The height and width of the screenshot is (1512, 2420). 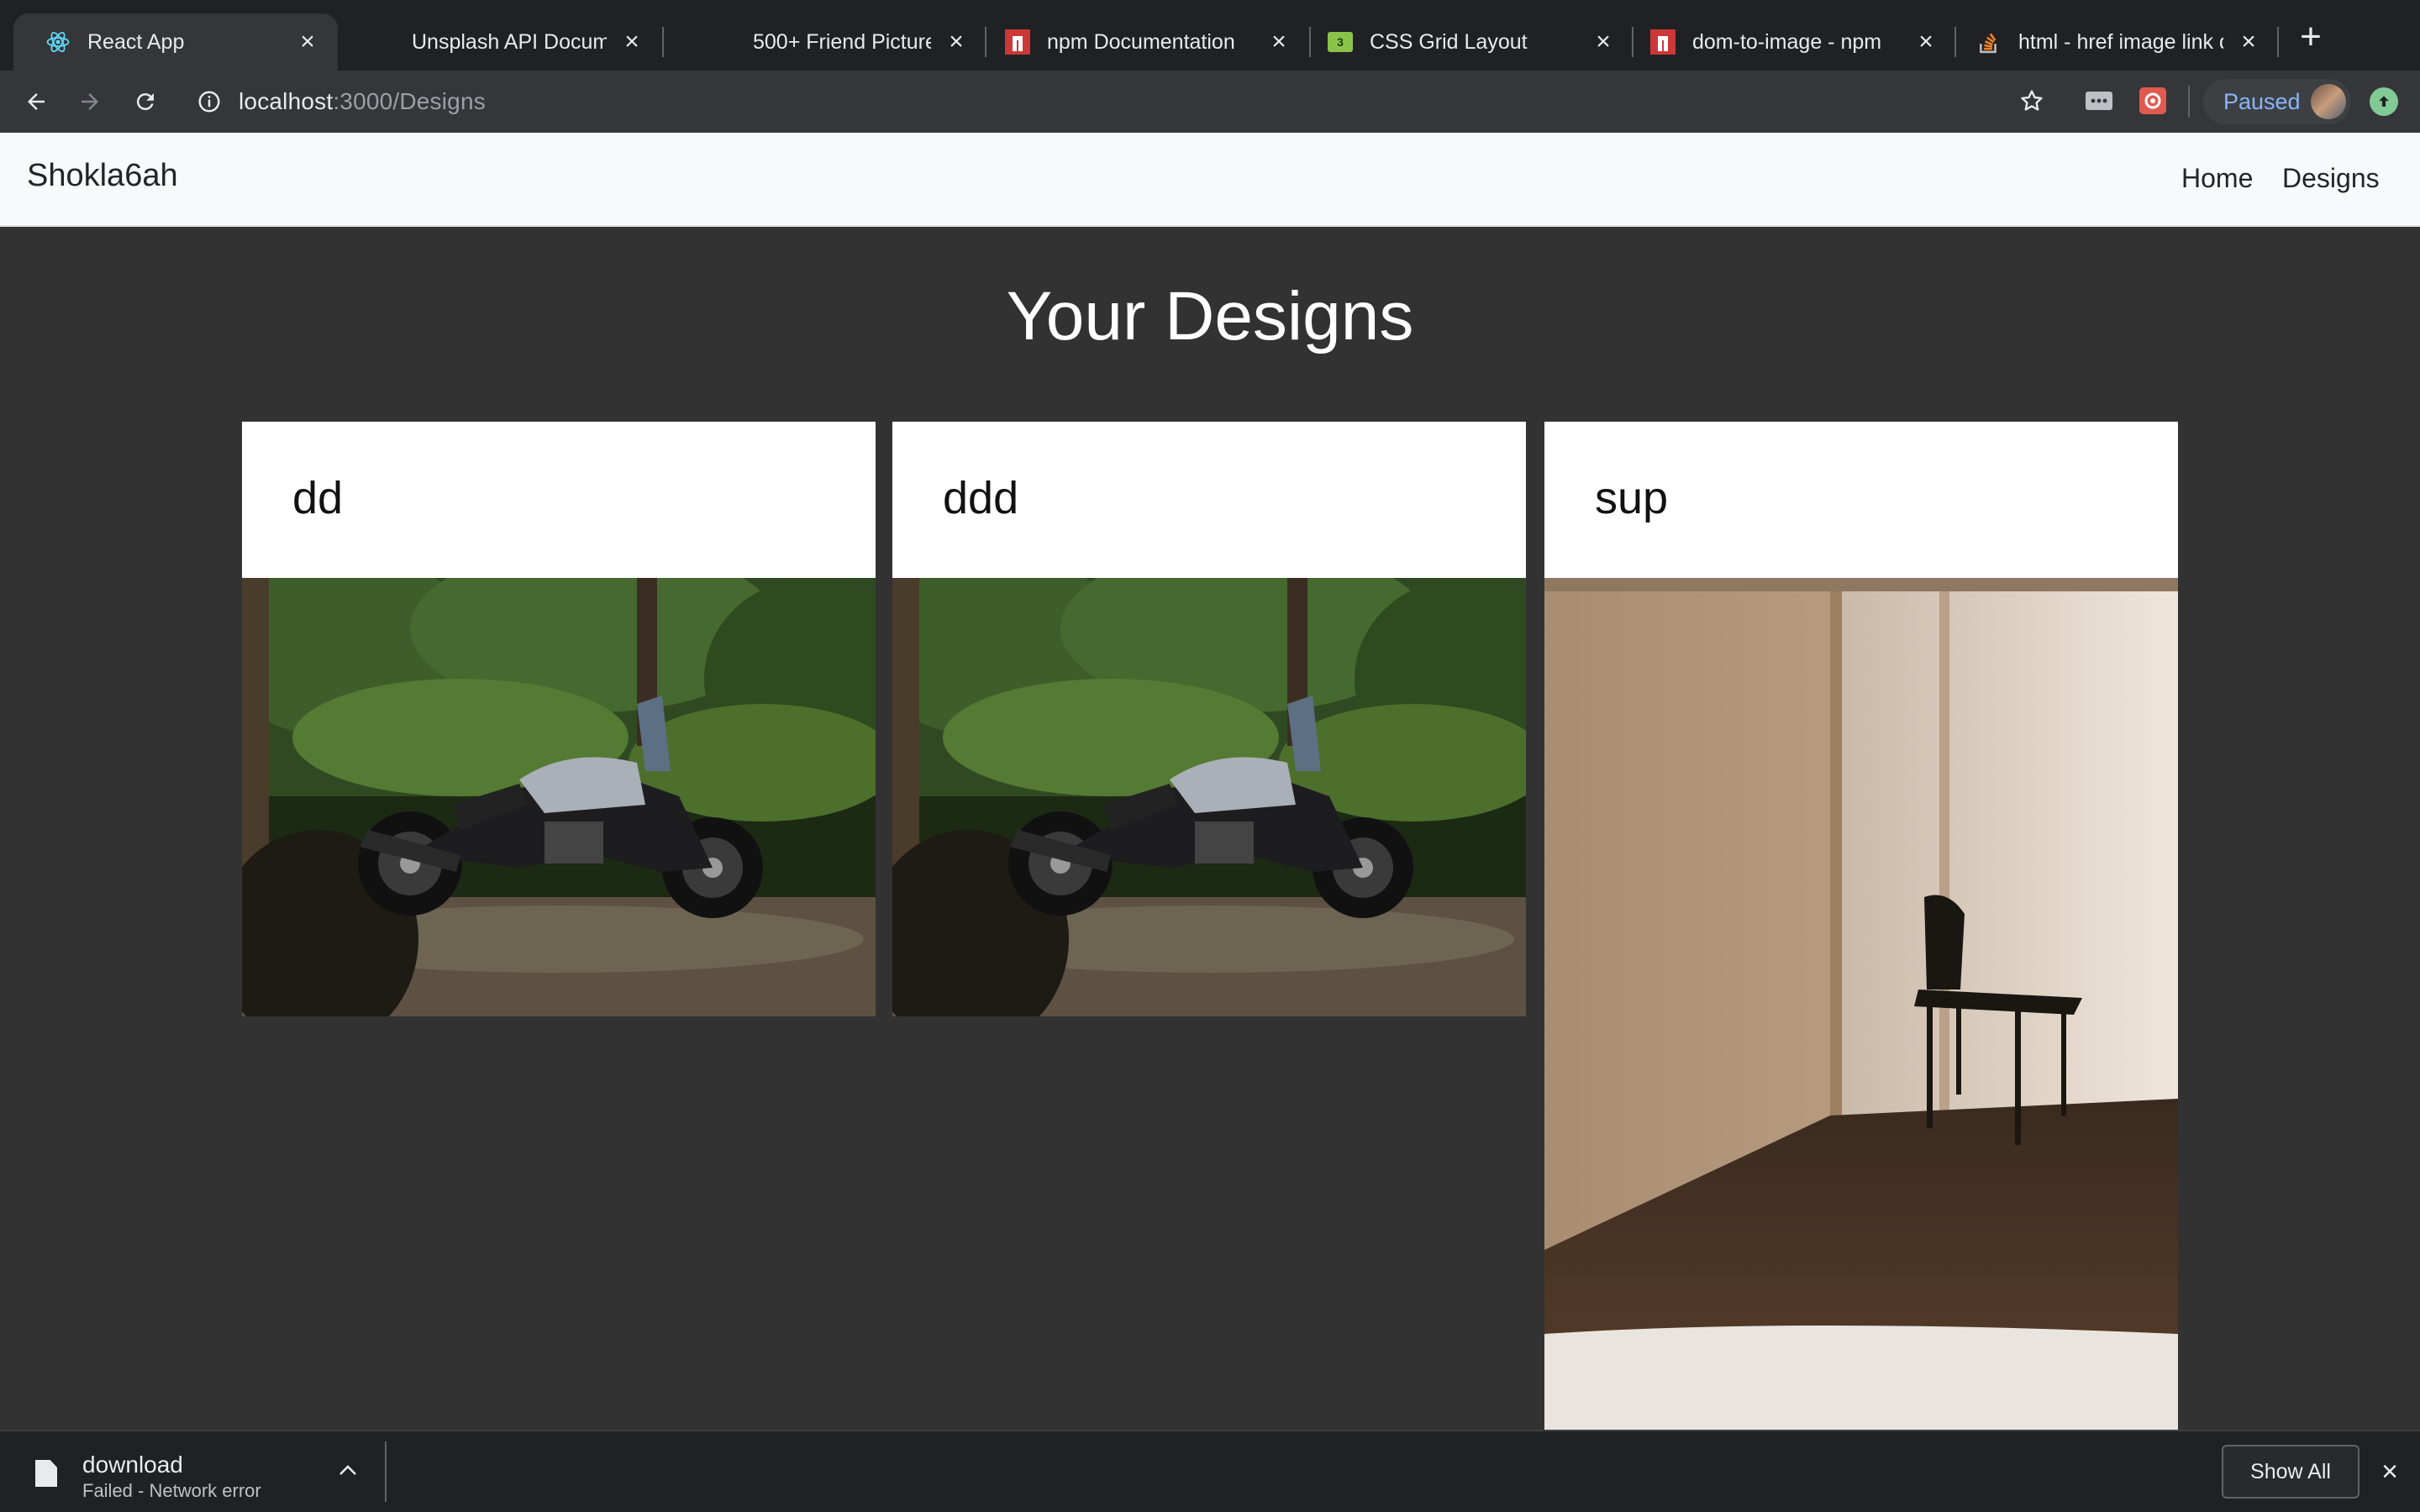 What do you see at coordinates (382, 42) in the screenshot?
I see `unsplash-icon` at bounding box center [382, 42].